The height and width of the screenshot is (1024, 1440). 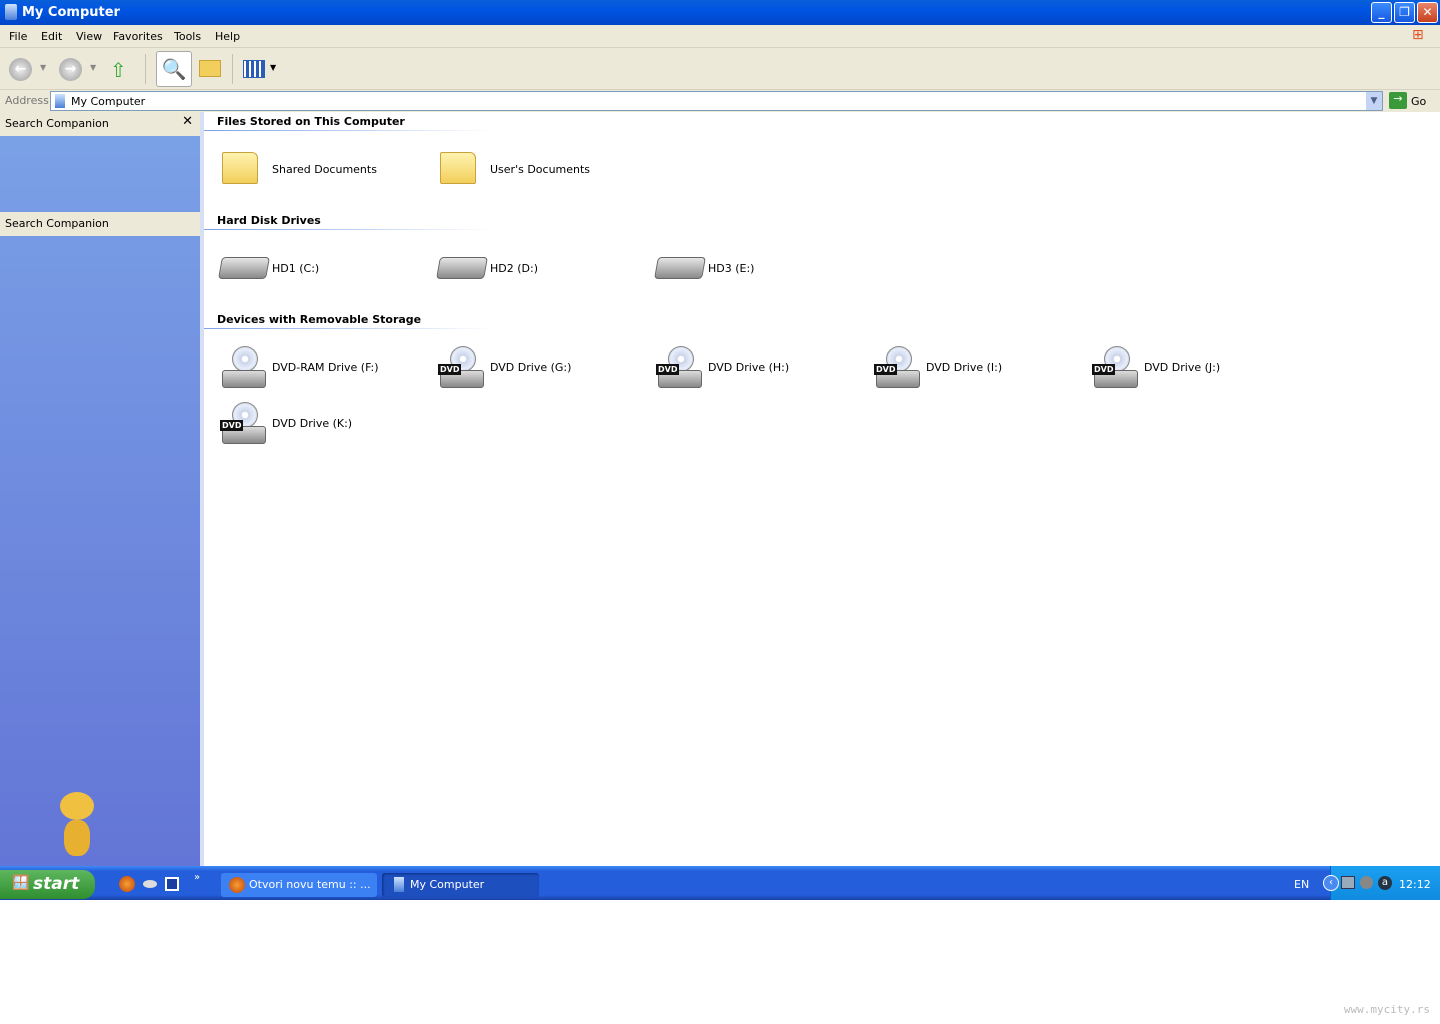 I want to click on dvd-drive-item: DVD DVD Drive (I:), so click(x=974, y=368).